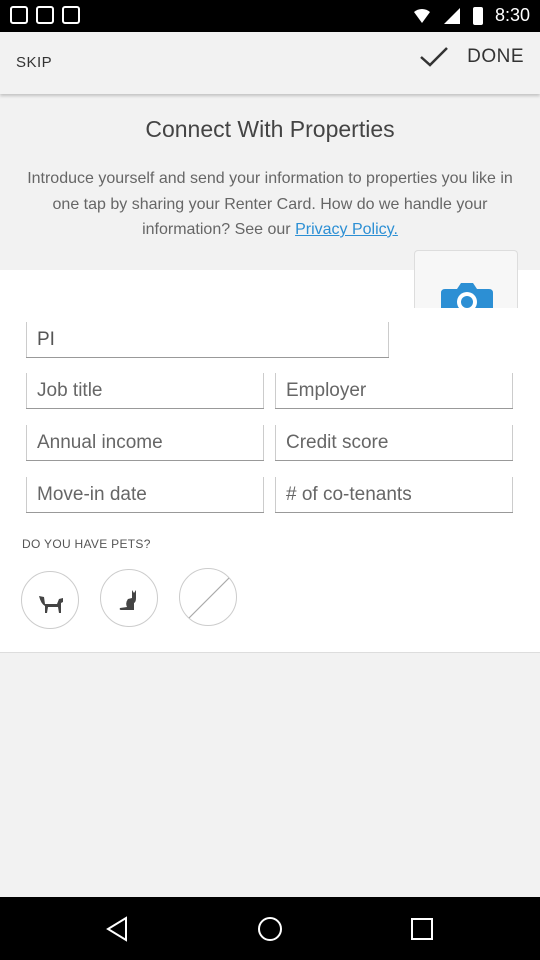 Image resolution: width=540 pixels, height=960 pixels. I want to click on credit-score-field, so click(394, 443).